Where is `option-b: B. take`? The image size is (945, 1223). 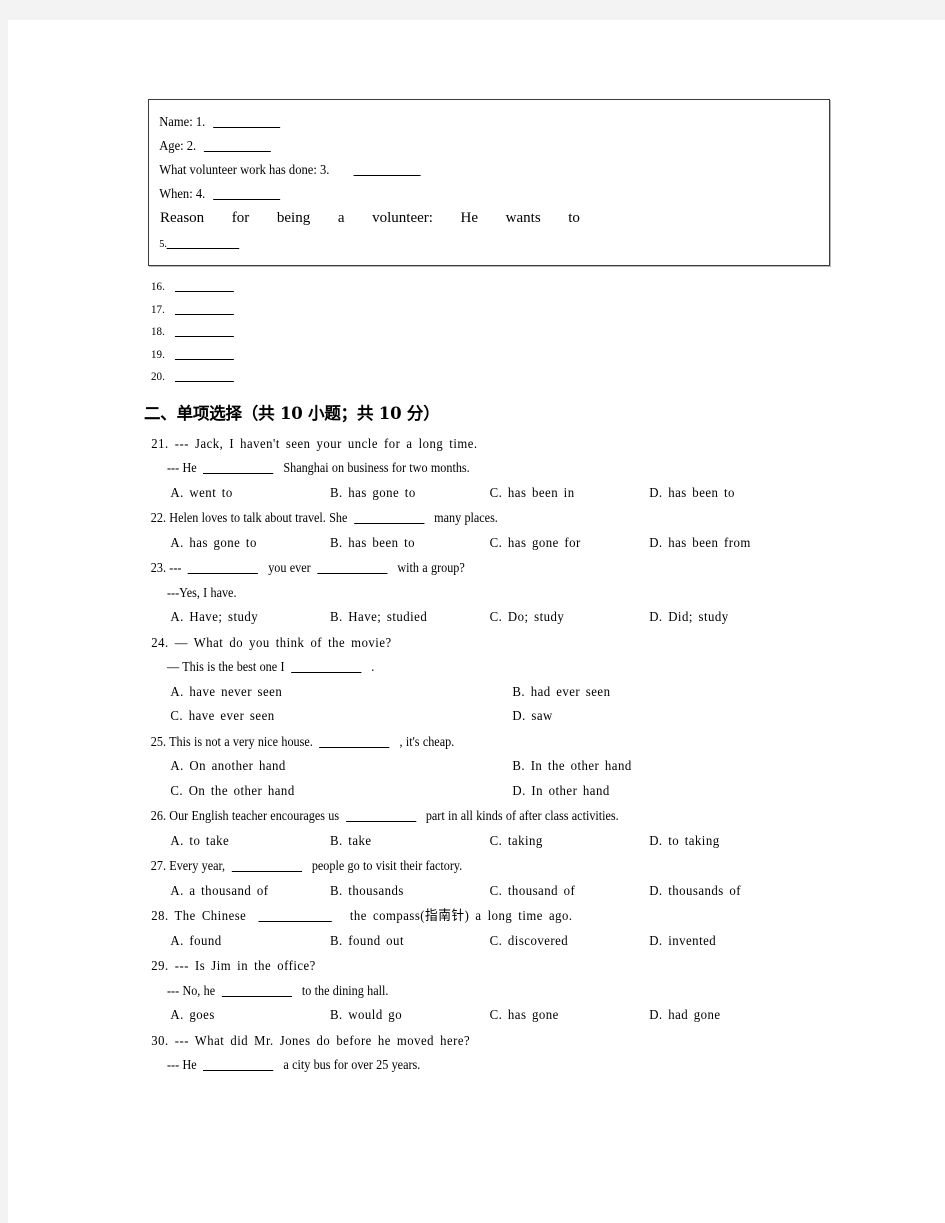
option-b: B. take is located at coordinates (410, 841).